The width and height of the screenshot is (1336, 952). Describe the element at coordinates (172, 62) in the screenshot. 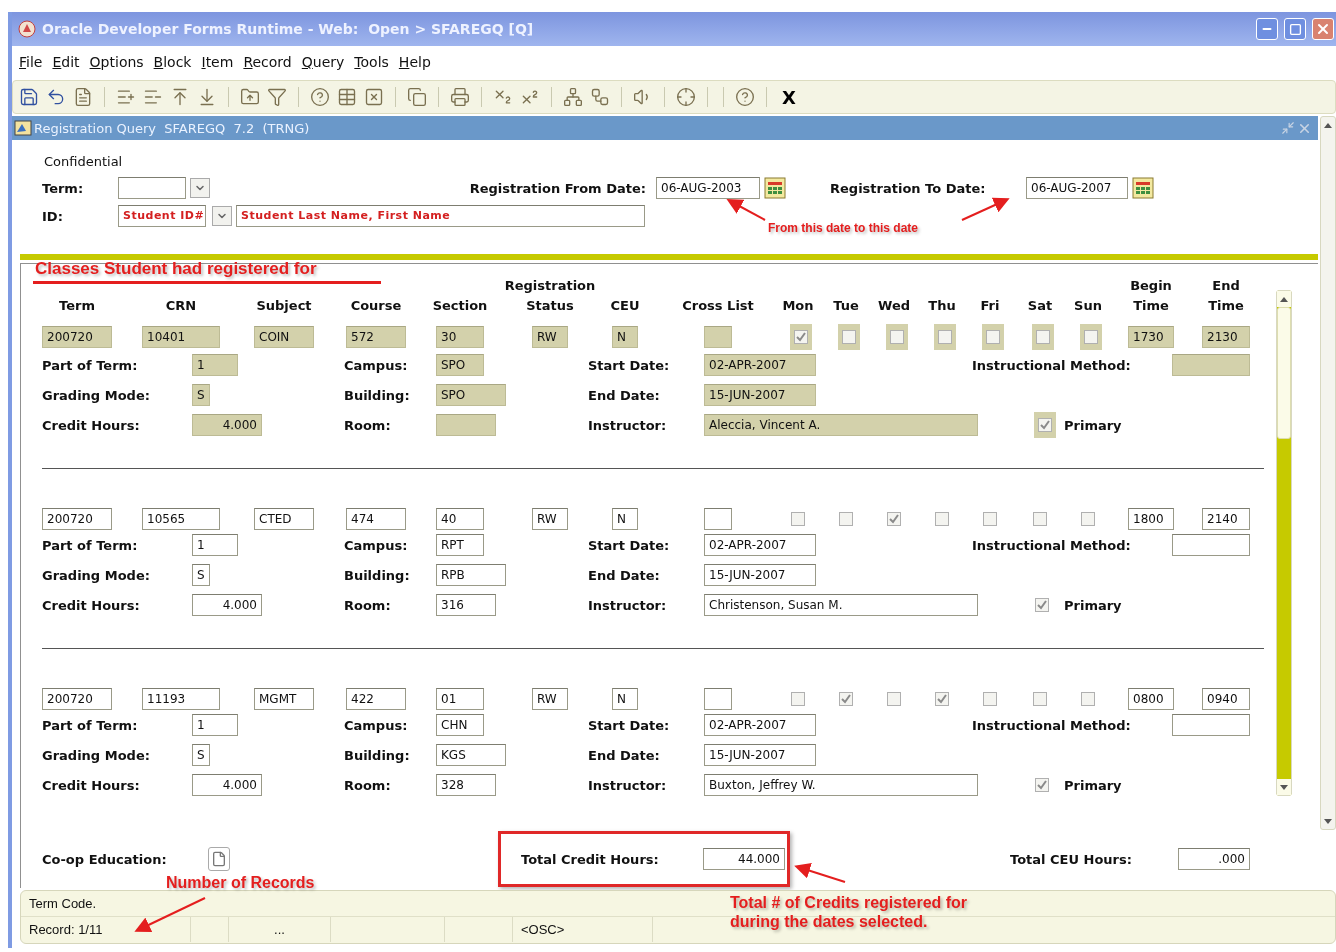

I see `menu-item: Block` at that location.